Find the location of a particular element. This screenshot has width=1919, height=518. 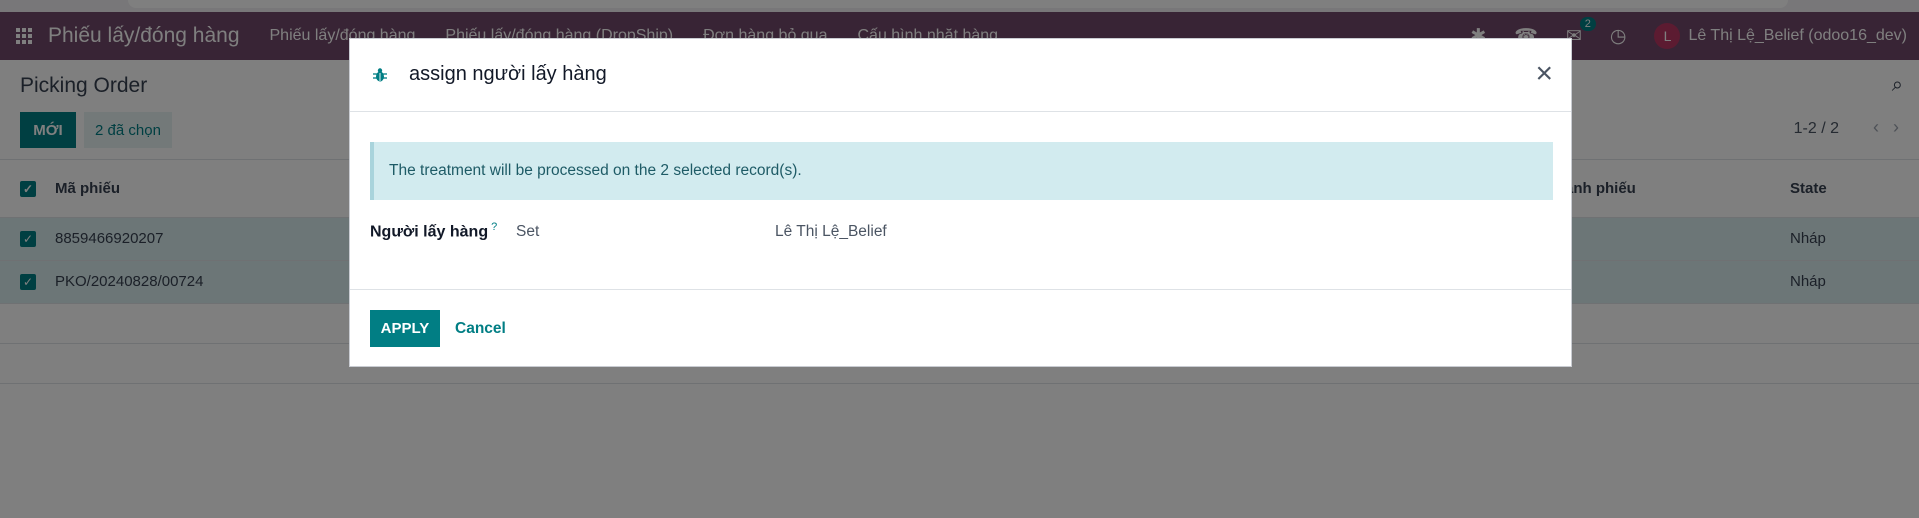

dialog-title: assign người lấy hàng is located at coordinates (508, 74).